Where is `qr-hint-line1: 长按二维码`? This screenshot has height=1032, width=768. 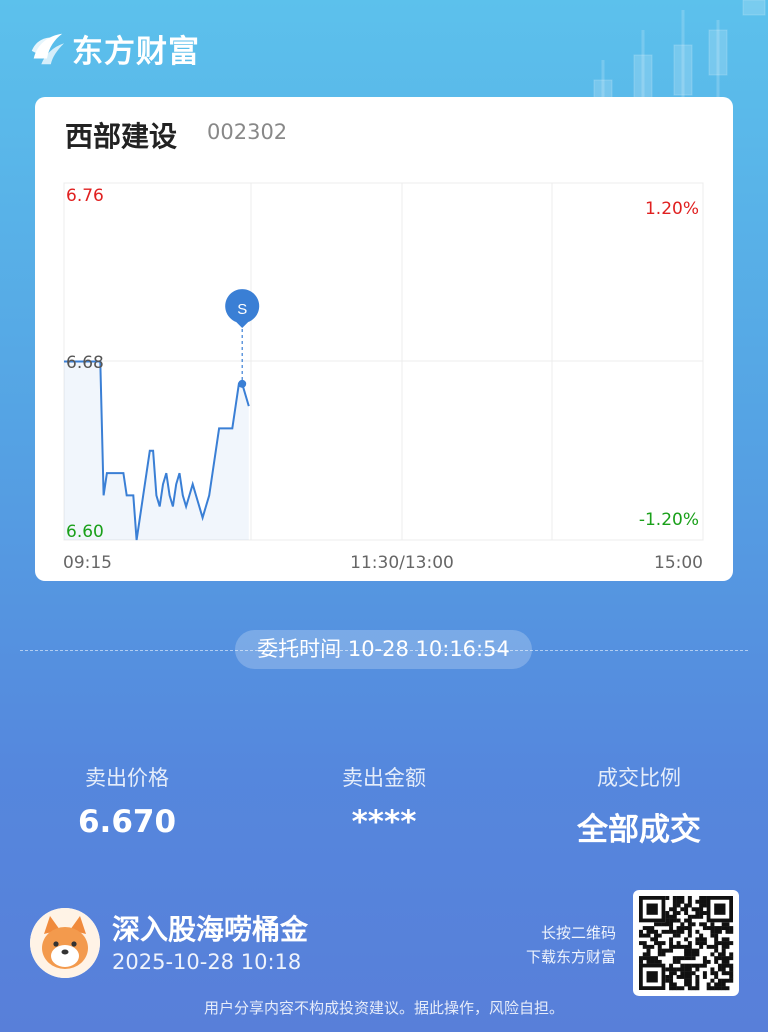 qr-hint-line1: 长按二维码 is located at coordinates (578, 933).